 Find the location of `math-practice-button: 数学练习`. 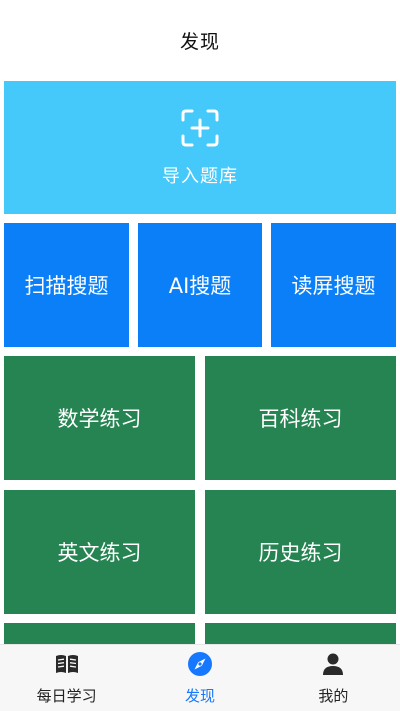

math-practice-button: 数学练习 is located at coordinates (99, 418).